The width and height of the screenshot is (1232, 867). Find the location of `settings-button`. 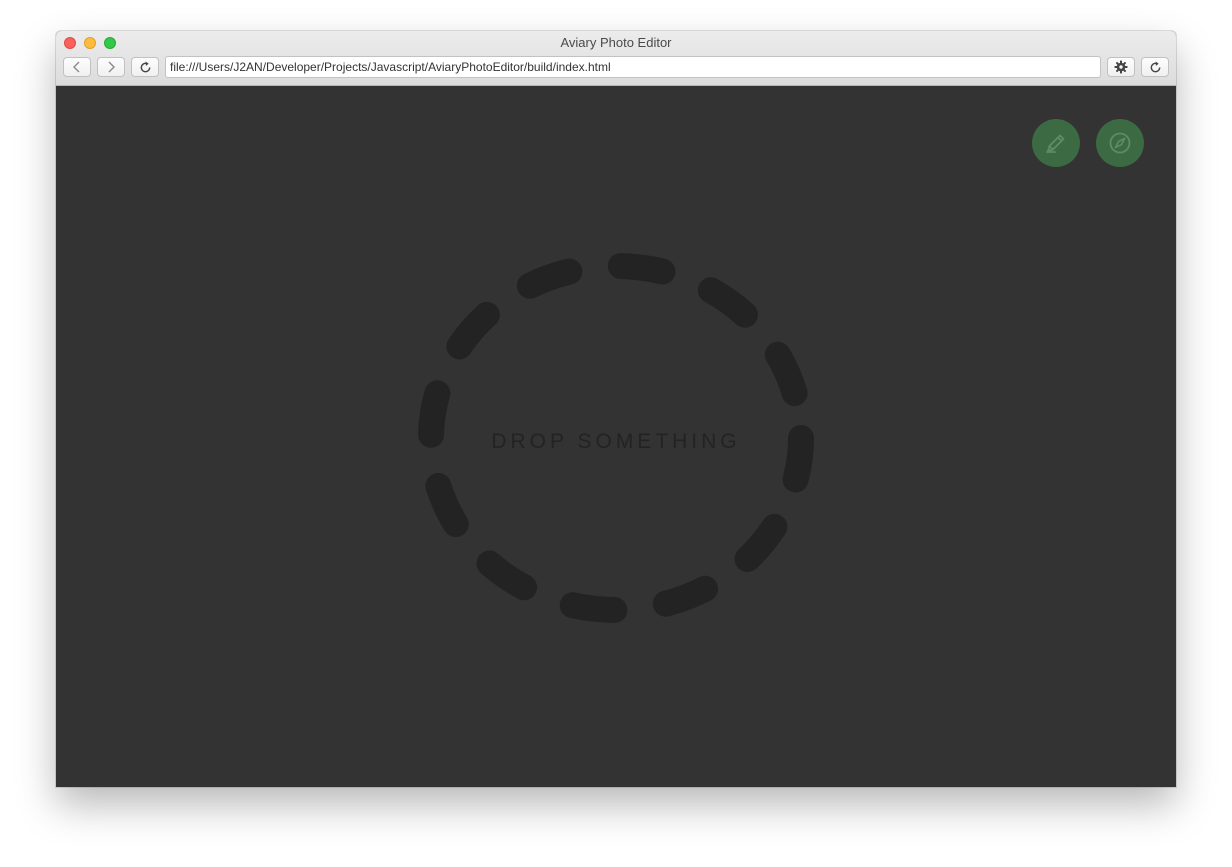

settings-button is located at coordinates (1121, 67).